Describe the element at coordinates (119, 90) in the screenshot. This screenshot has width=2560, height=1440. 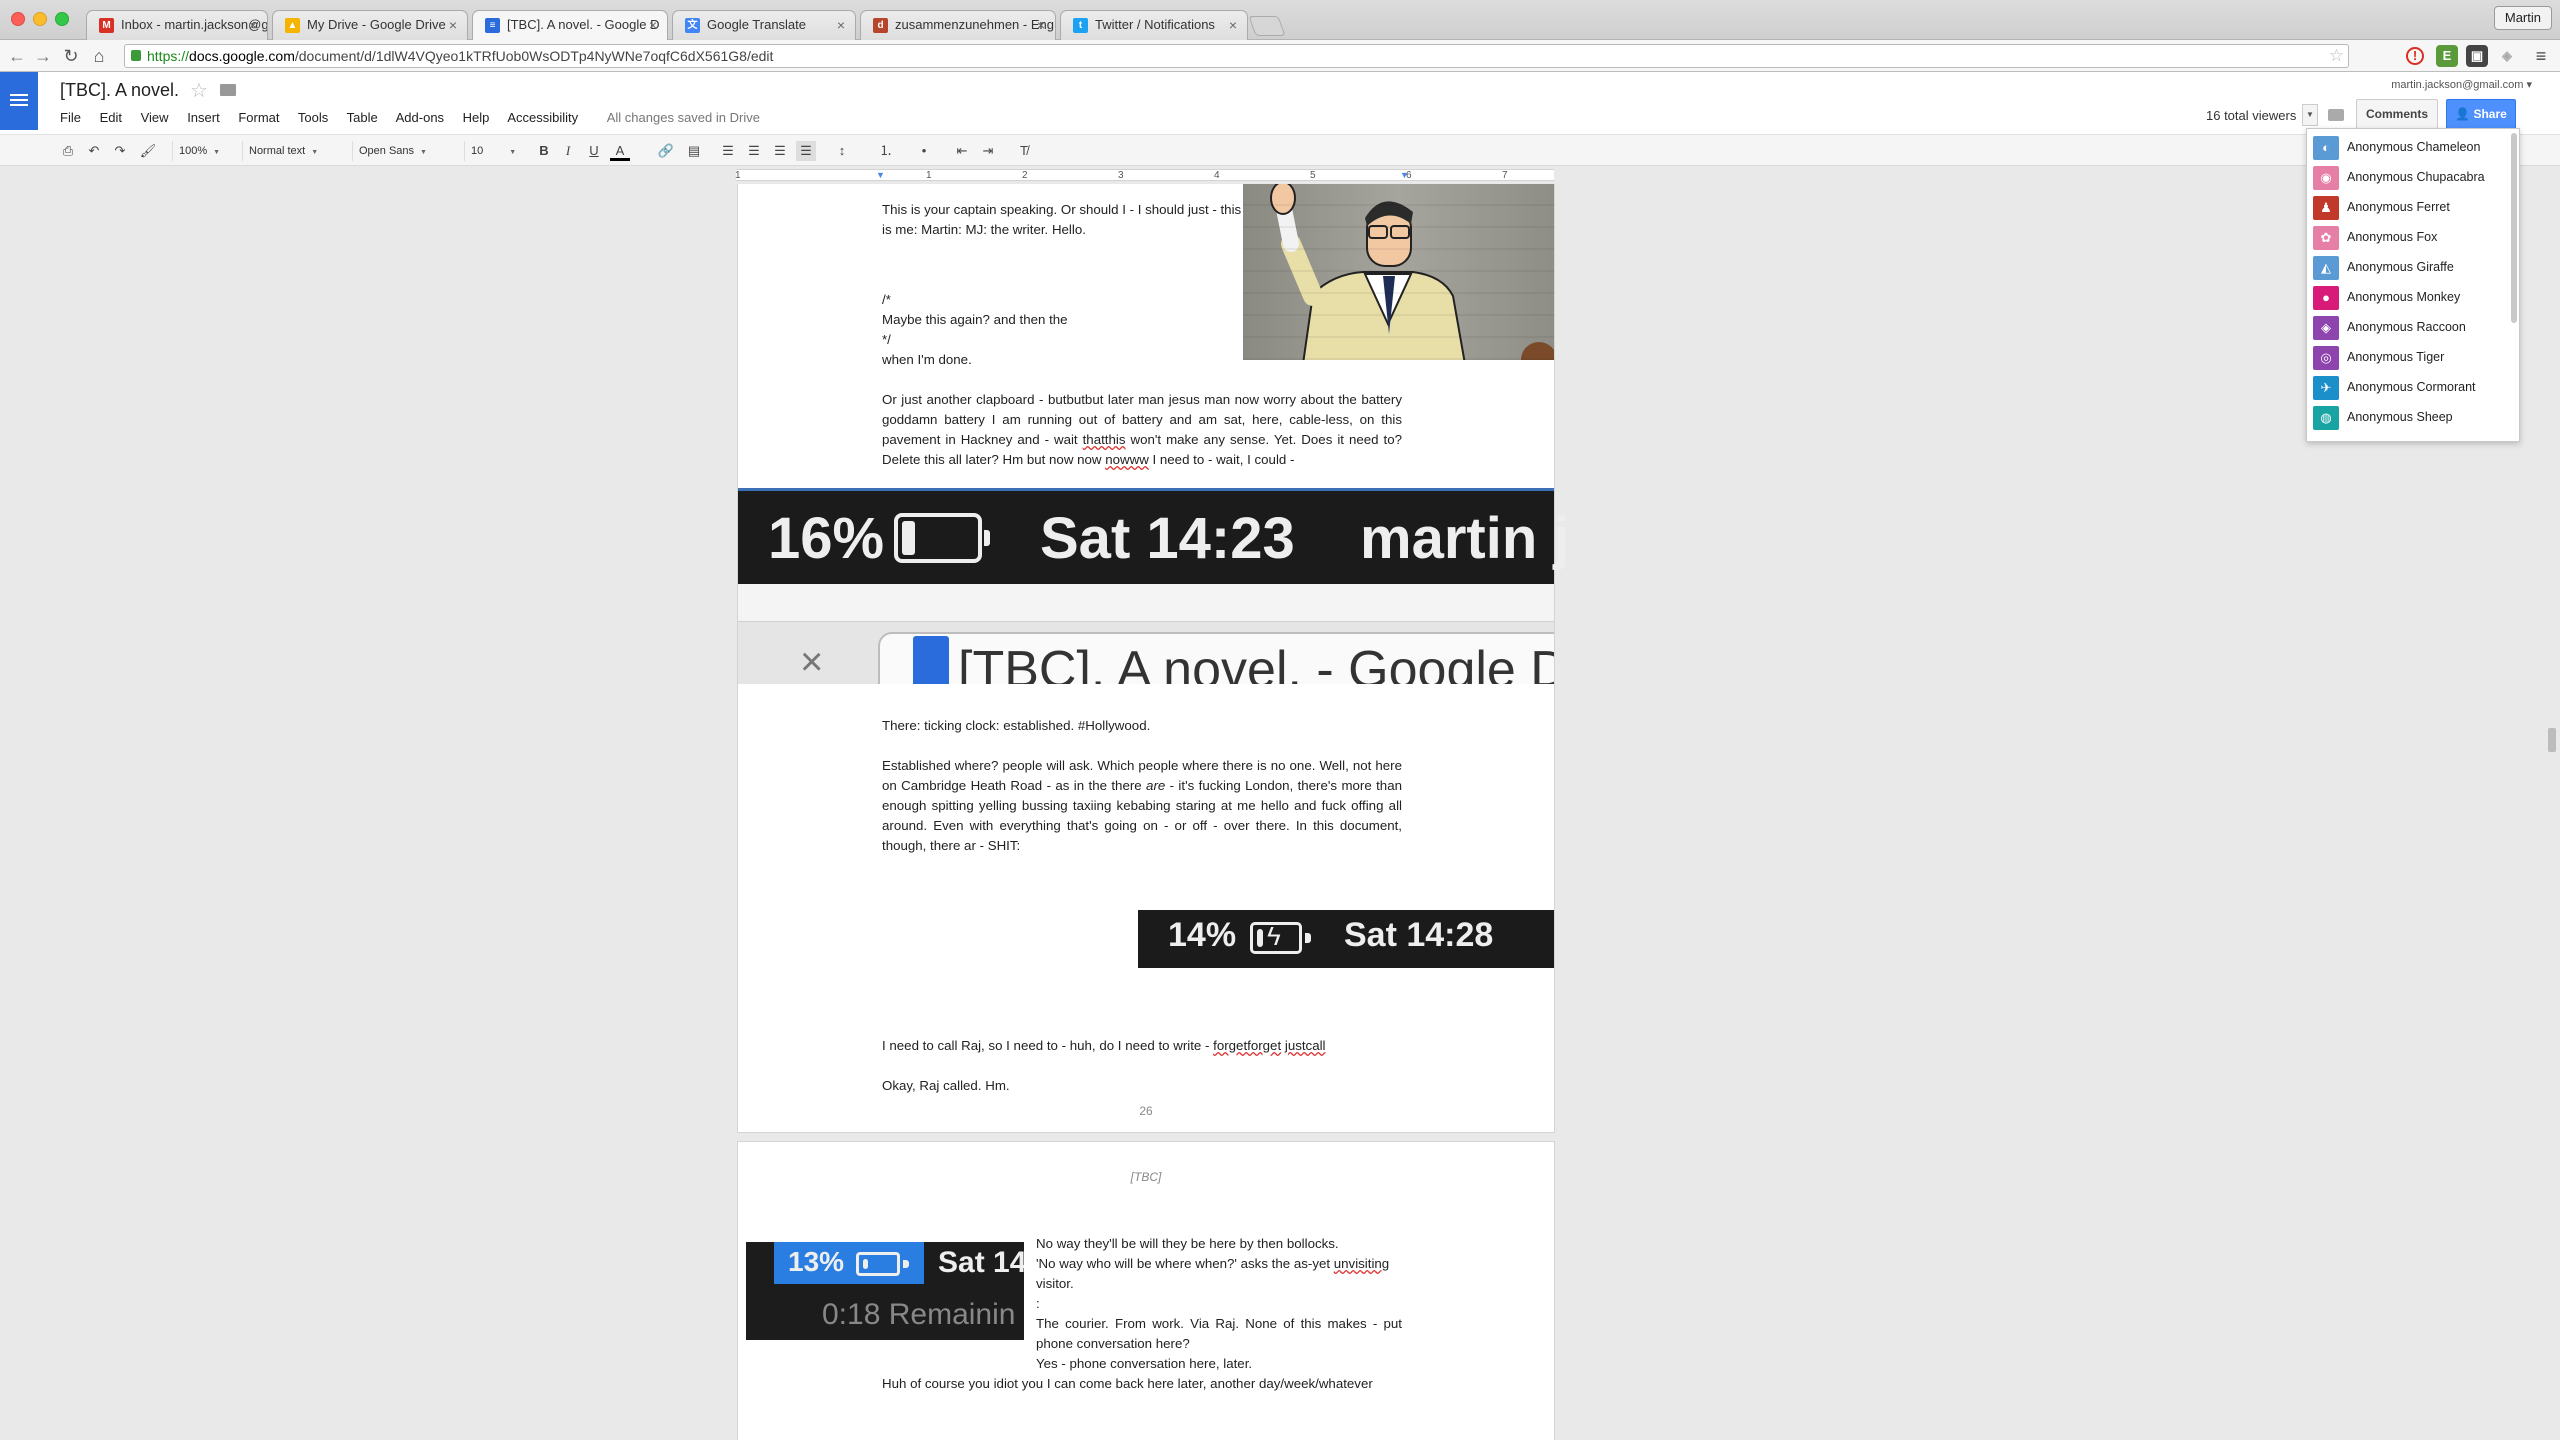
I see `document-title: [TBC]. A novel.` at that location.